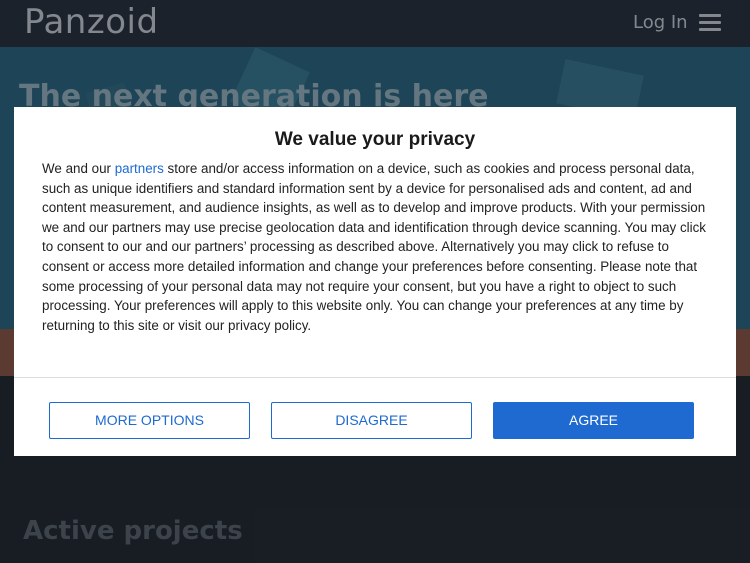 This screenshot has height=563, width=750. I want to click on dialog-divider, so click(375, 377).